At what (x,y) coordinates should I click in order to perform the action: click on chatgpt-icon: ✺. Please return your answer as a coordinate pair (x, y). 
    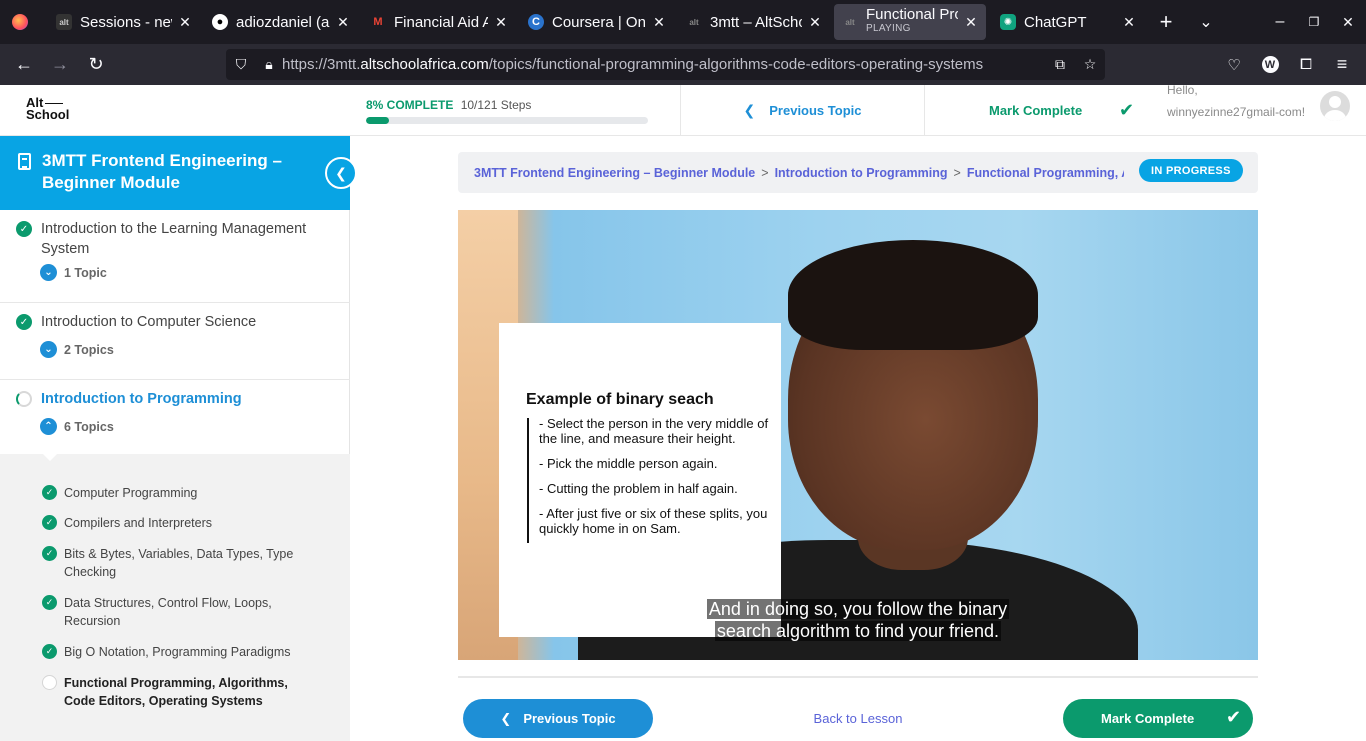
    Looking at the image, I should click on (1008, 22).